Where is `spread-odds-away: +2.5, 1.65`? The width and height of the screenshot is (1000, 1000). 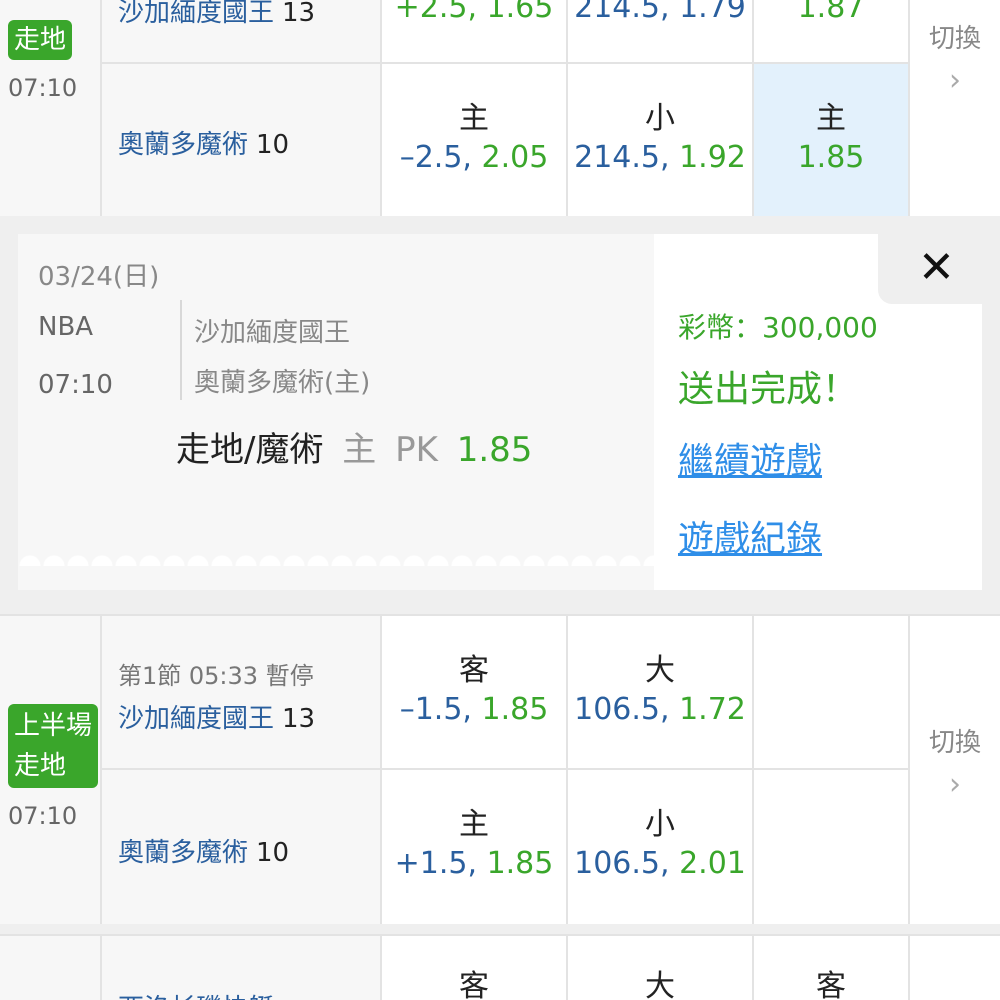
spread-odds-away: +2.5, 1.65 is located at coordinates (474, 14).